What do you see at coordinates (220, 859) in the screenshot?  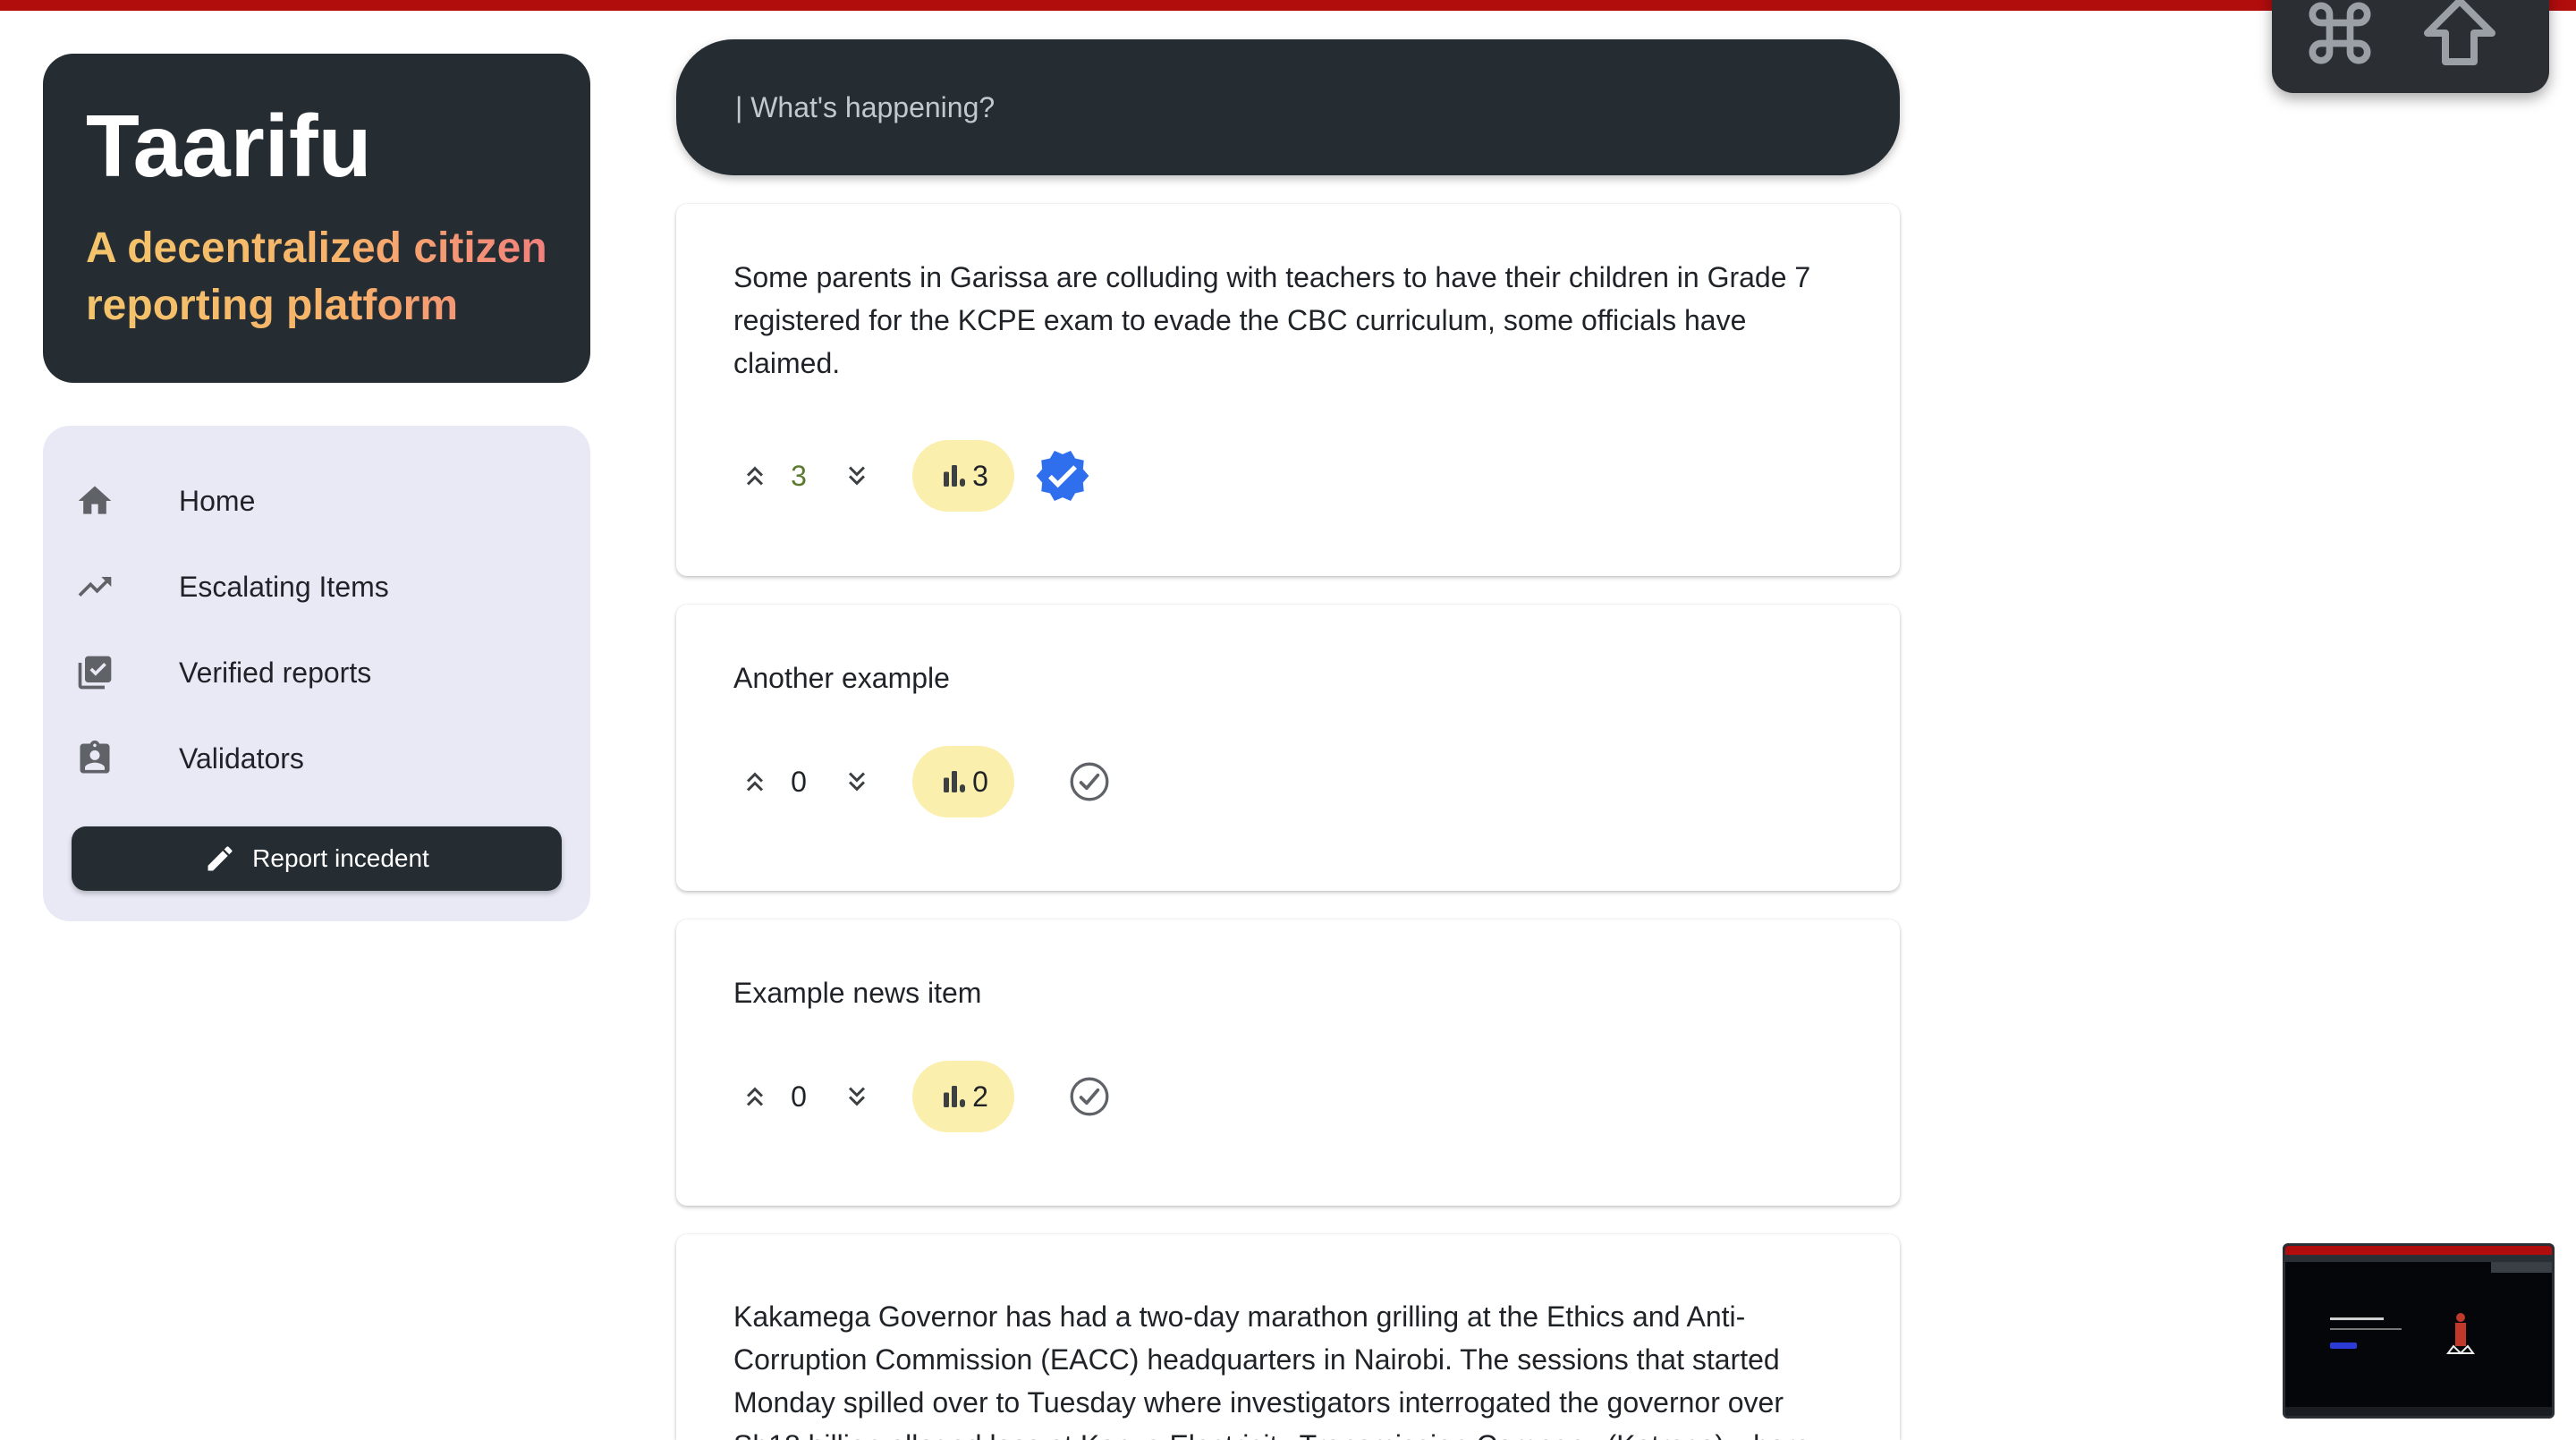 I see `pencil-icon` at bounding box center [220, 859].